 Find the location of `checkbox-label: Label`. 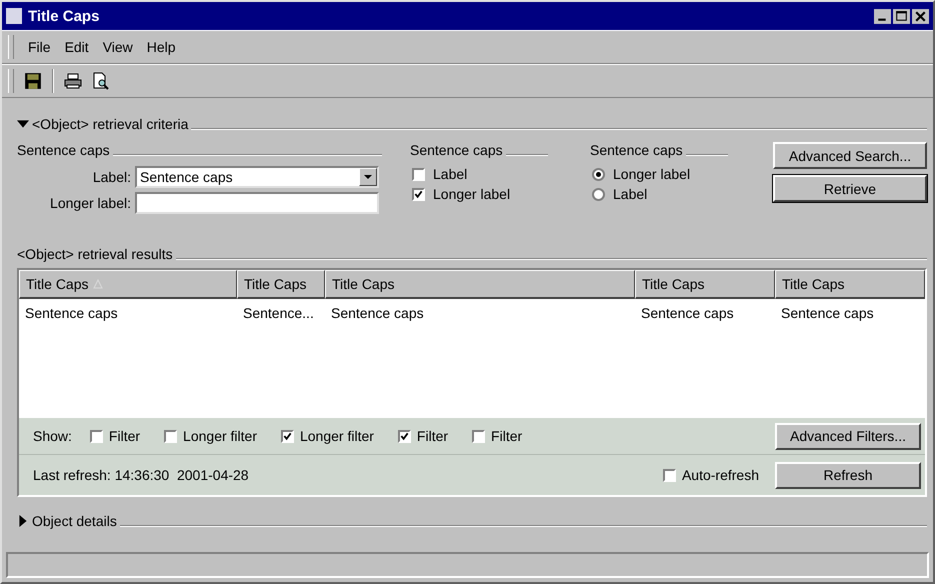

checkbox-label: Label is located at coordinates (450, 174).